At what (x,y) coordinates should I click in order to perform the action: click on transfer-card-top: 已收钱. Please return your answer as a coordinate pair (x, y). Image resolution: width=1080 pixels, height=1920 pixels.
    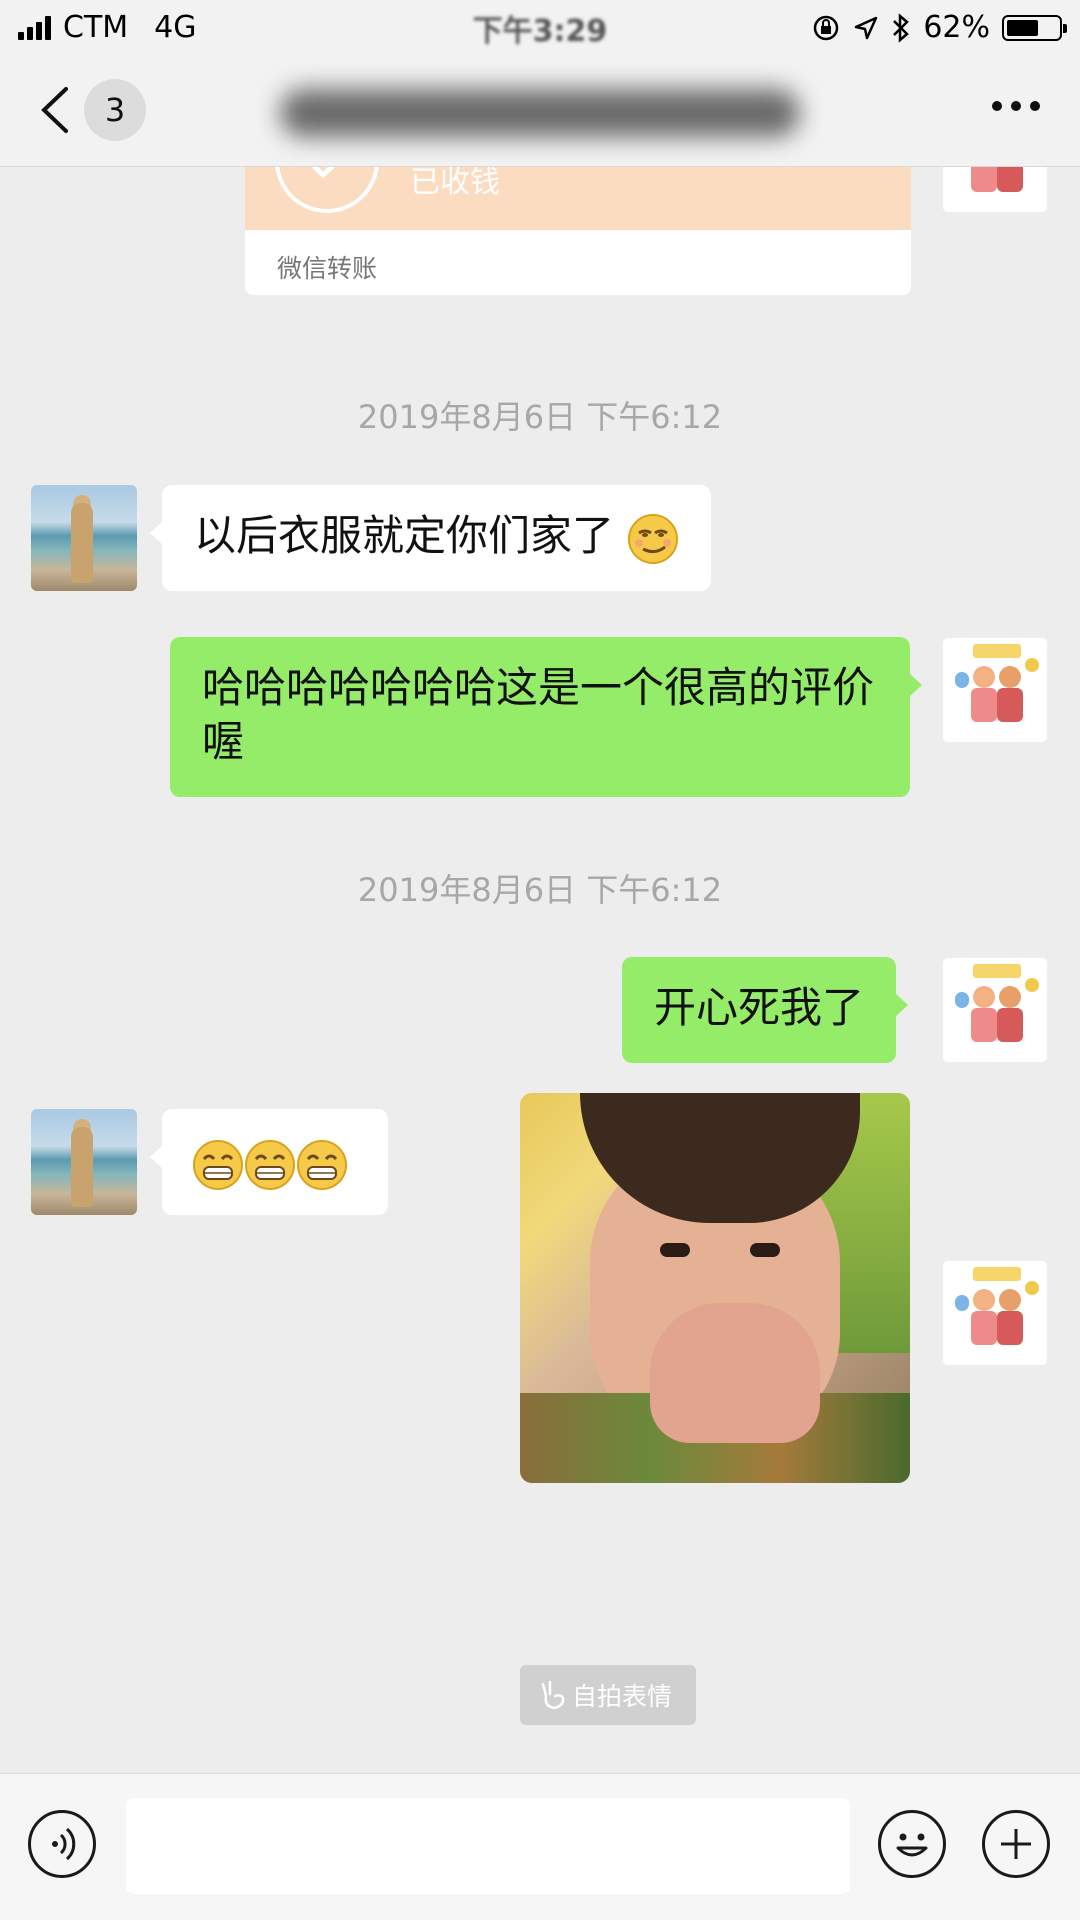
    Looking at the image, I should click on (578, 198).